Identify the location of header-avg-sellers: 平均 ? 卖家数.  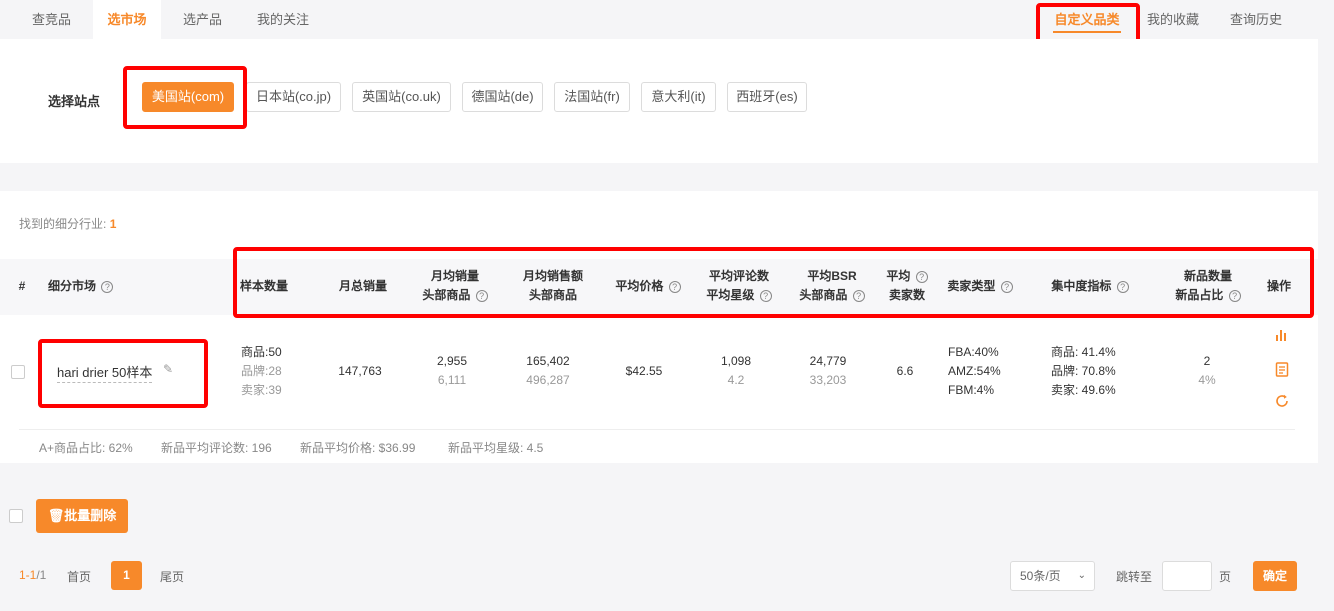
(907, 286).